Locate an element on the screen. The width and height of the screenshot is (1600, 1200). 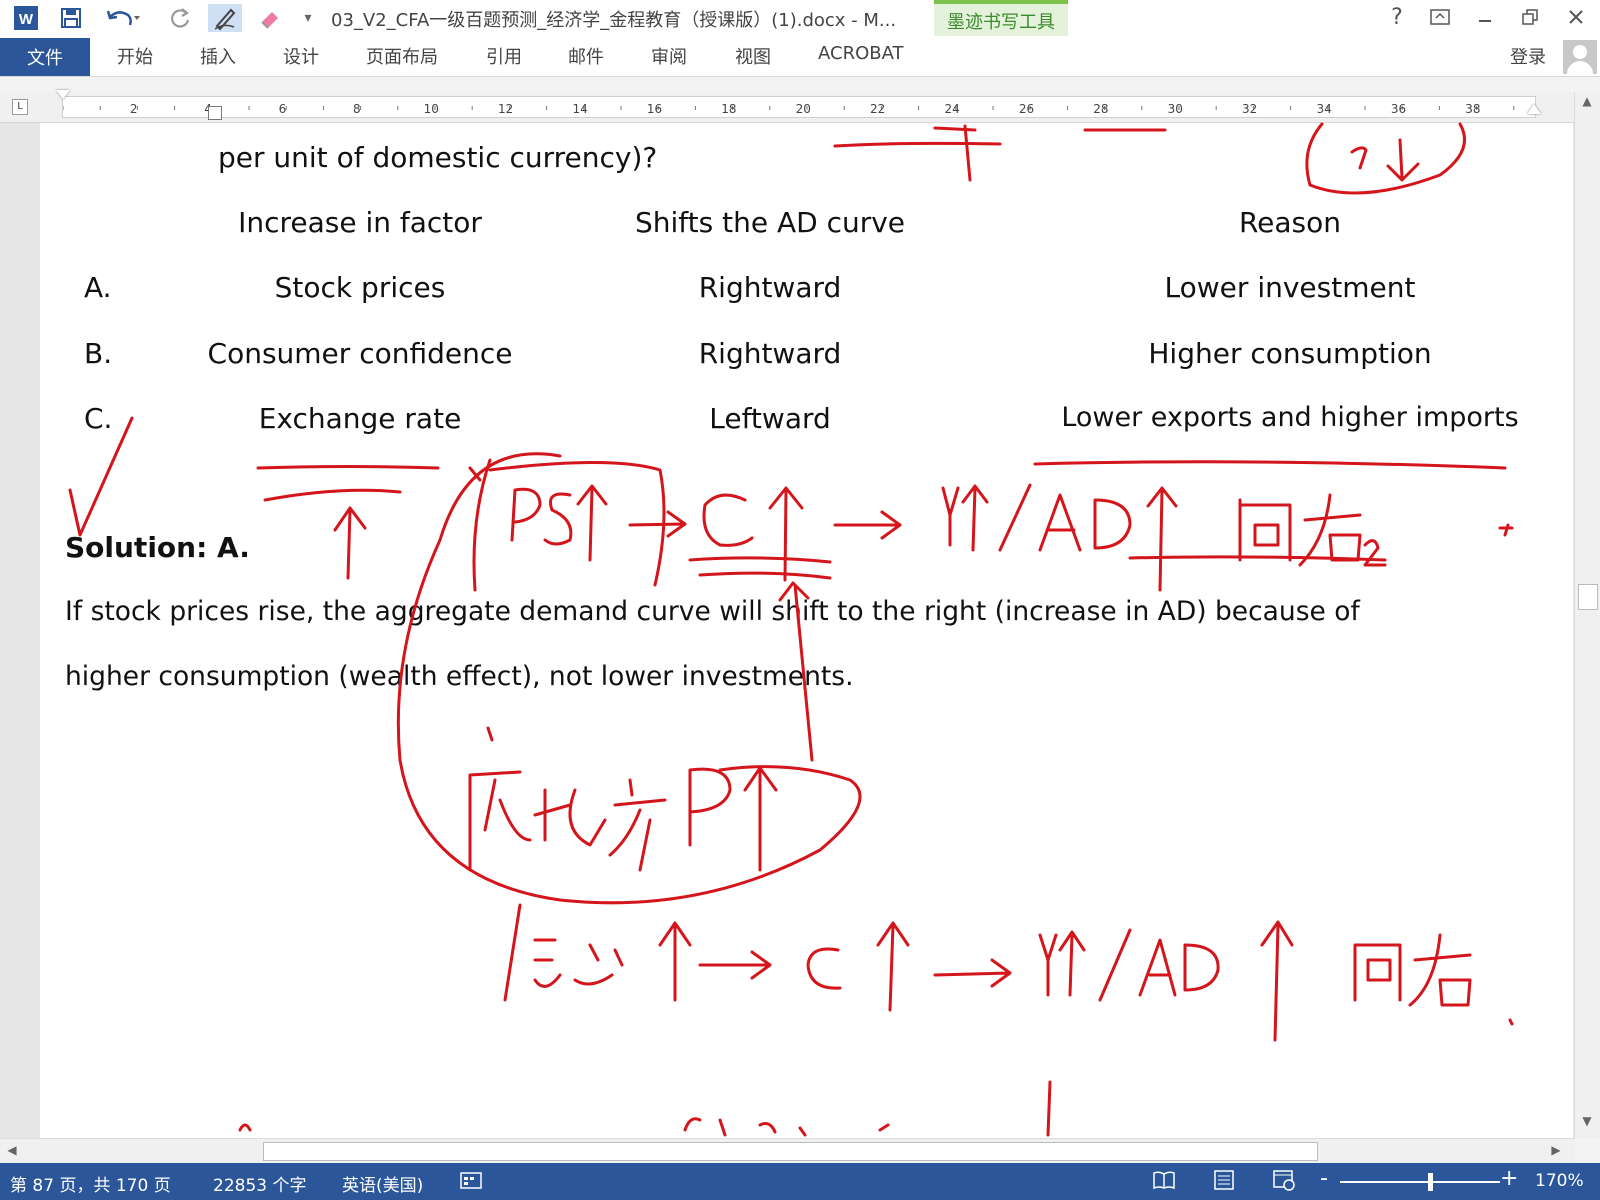
option-b-shift: Rightward is located at coordinates (770, 353).